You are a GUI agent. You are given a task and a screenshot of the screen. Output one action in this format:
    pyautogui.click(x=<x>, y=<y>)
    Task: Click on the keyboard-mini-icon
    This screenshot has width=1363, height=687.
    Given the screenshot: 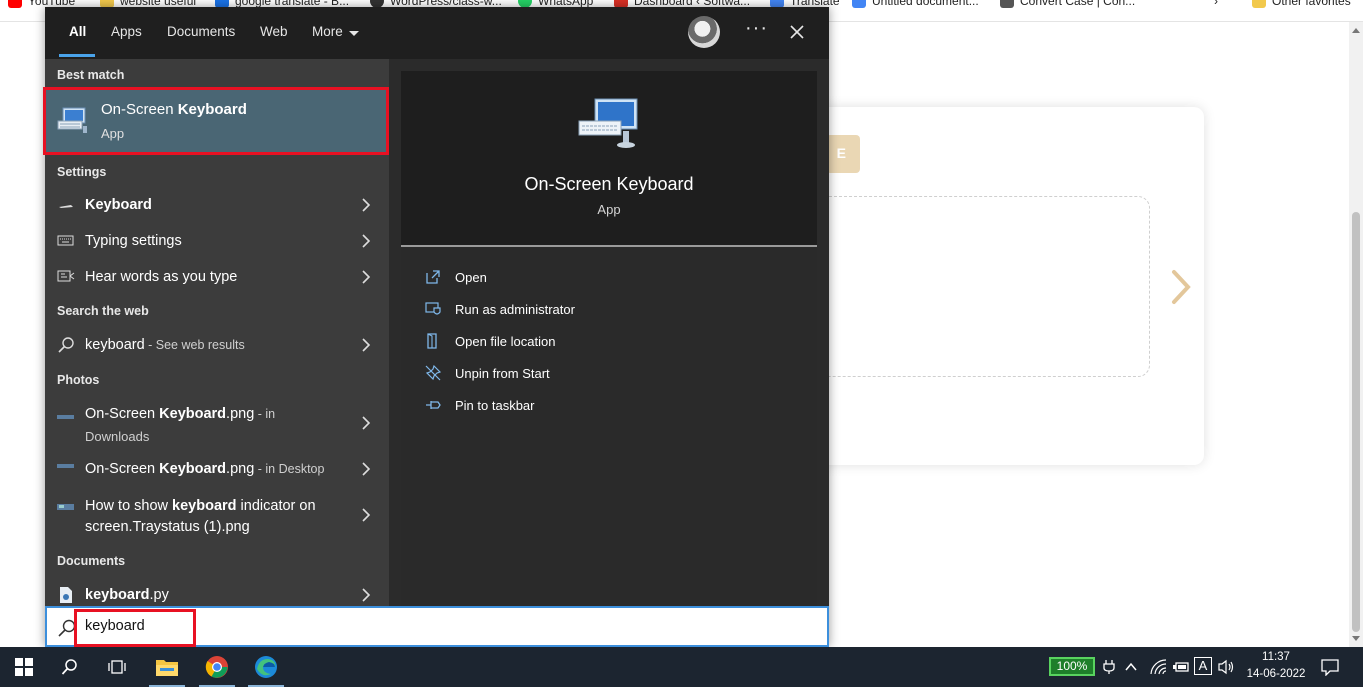 What is the action you would take?
    pyautogui.click(x=66, y=206)
    